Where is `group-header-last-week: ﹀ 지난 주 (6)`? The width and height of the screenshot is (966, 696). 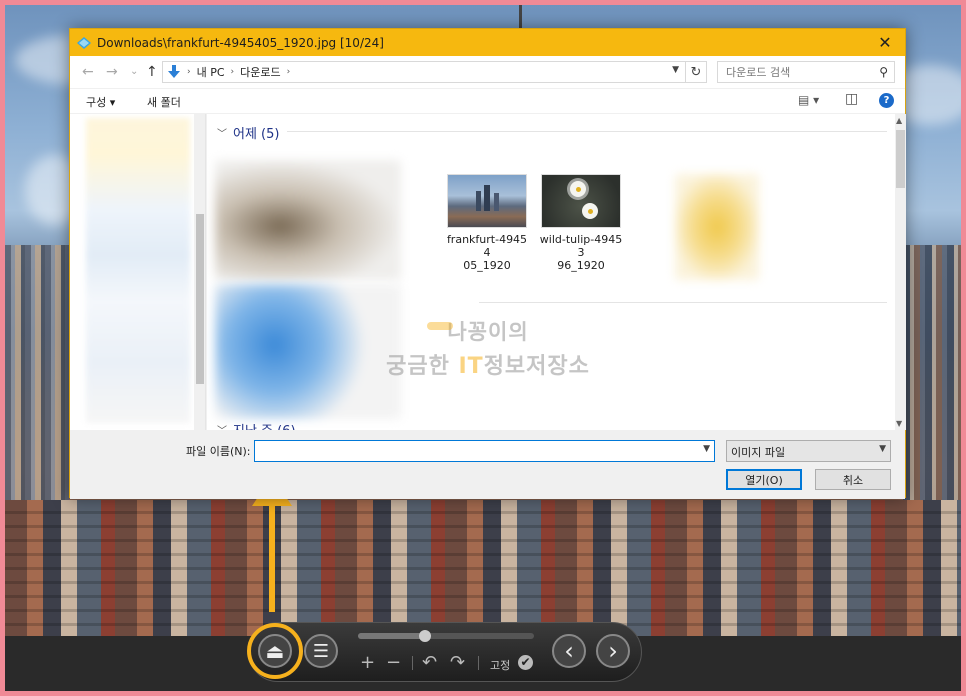
group-header-last-week: ﹀ 지난 주 (6) is located at coordinates (256, 425).